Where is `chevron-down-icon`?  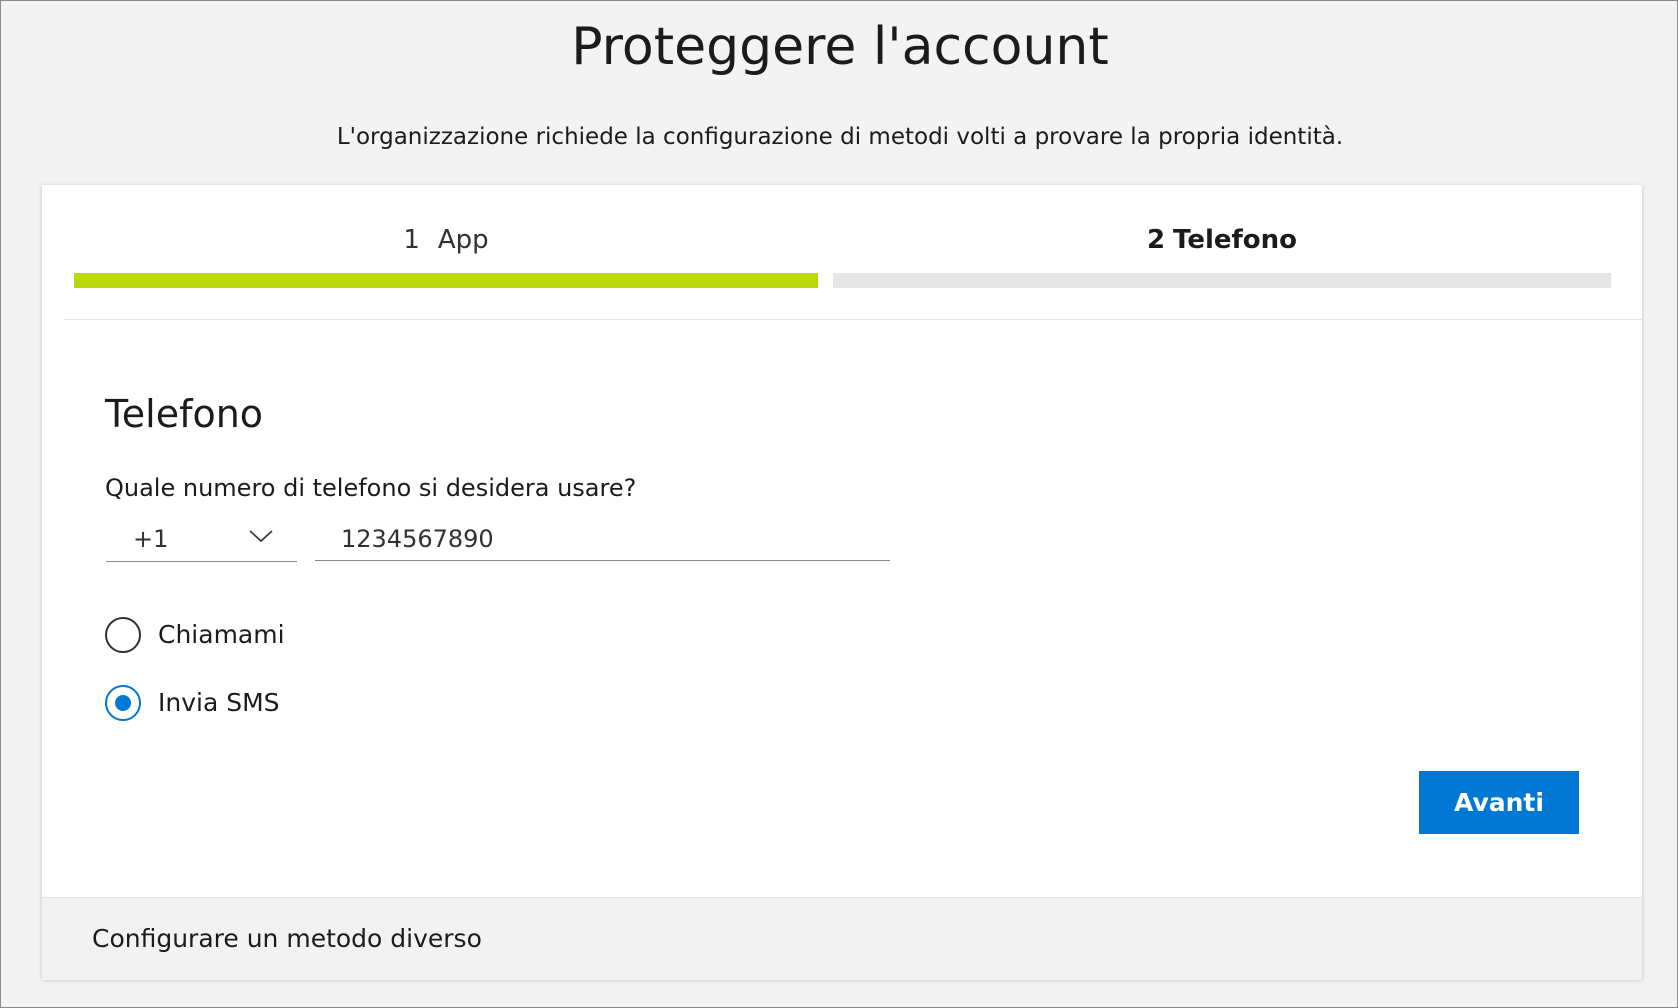 chevron-down-icon is located at coordinates (261, 536).